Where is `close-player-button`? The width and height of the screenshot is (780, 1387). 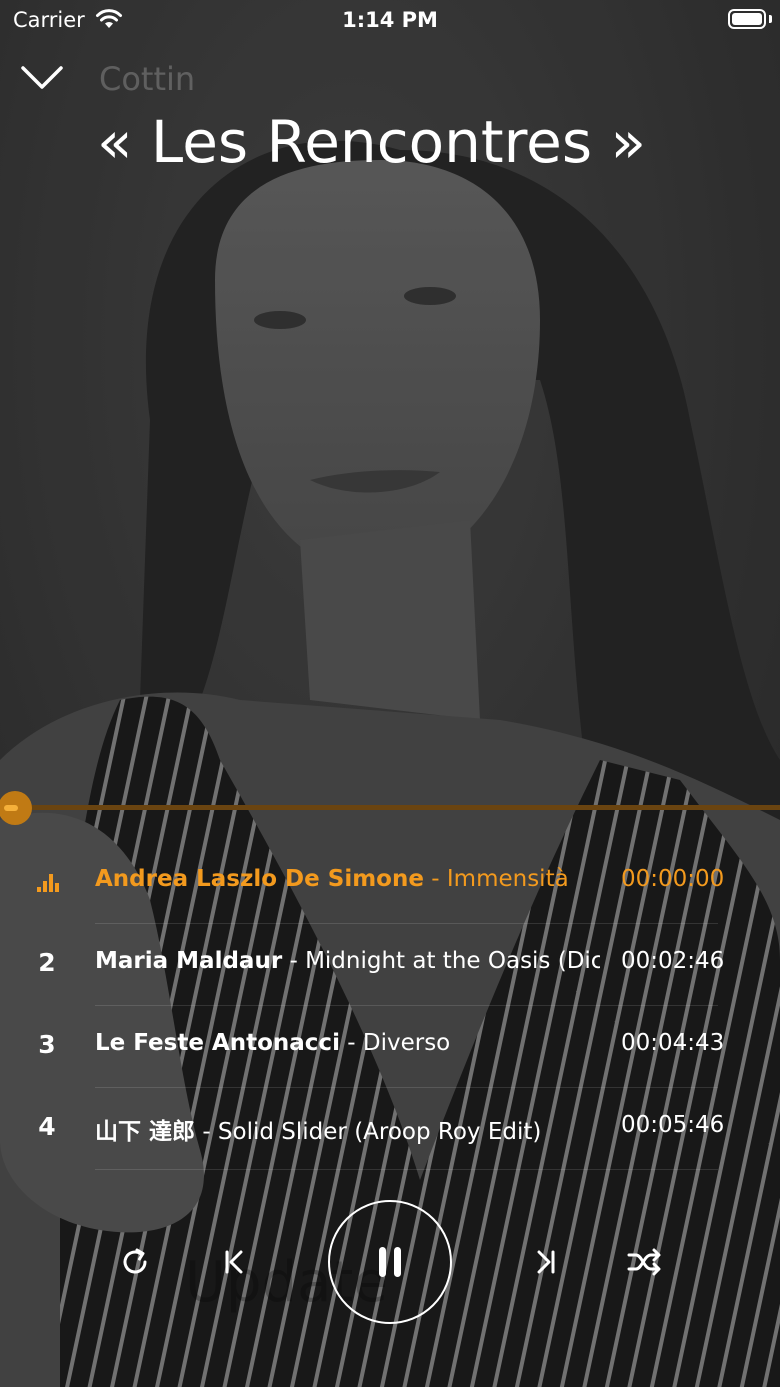
close-player-button is located at coordinates (42, 78).